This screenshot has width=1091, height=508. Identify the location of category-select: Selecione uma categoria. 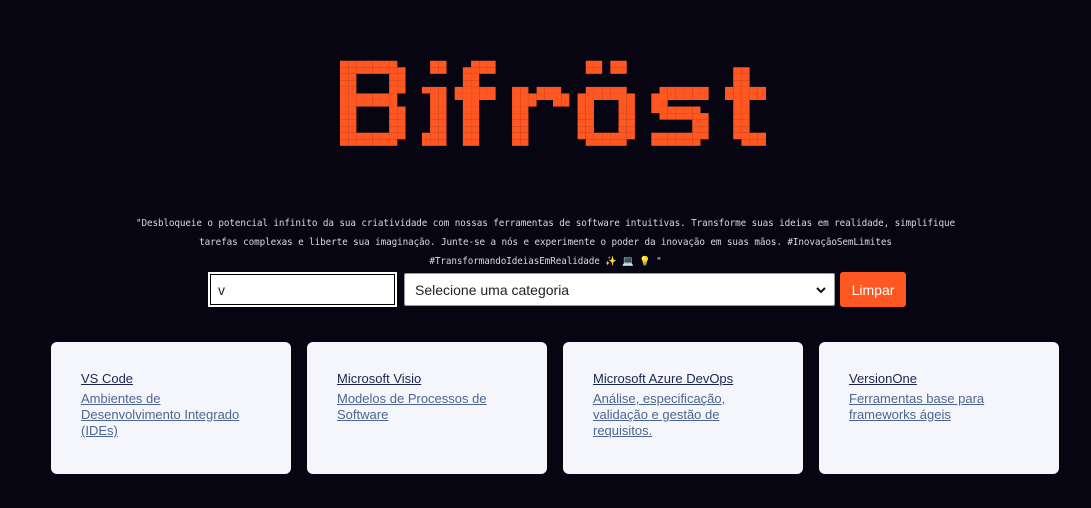
(619, 289).